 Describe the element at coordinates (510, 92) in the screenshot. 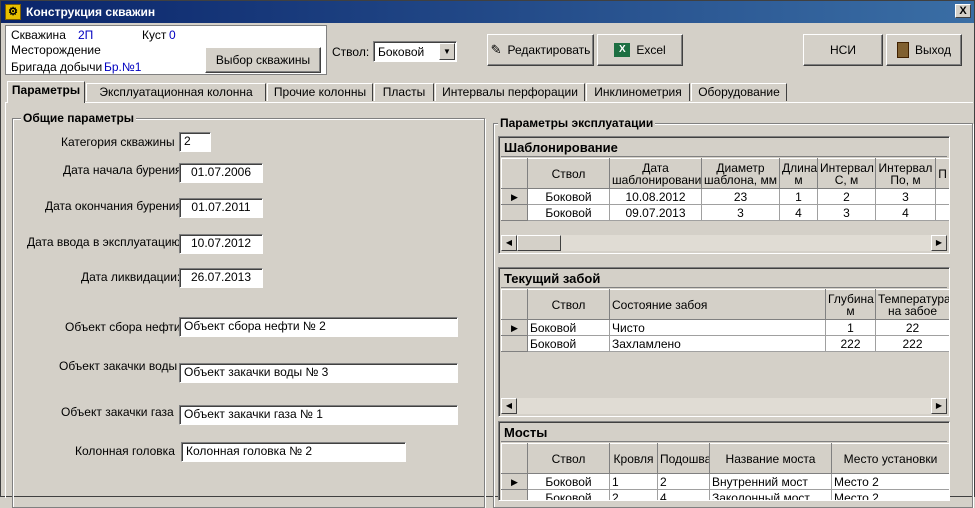

I see `tab-perforation-intervals: Интервалы перфорации` at that location.